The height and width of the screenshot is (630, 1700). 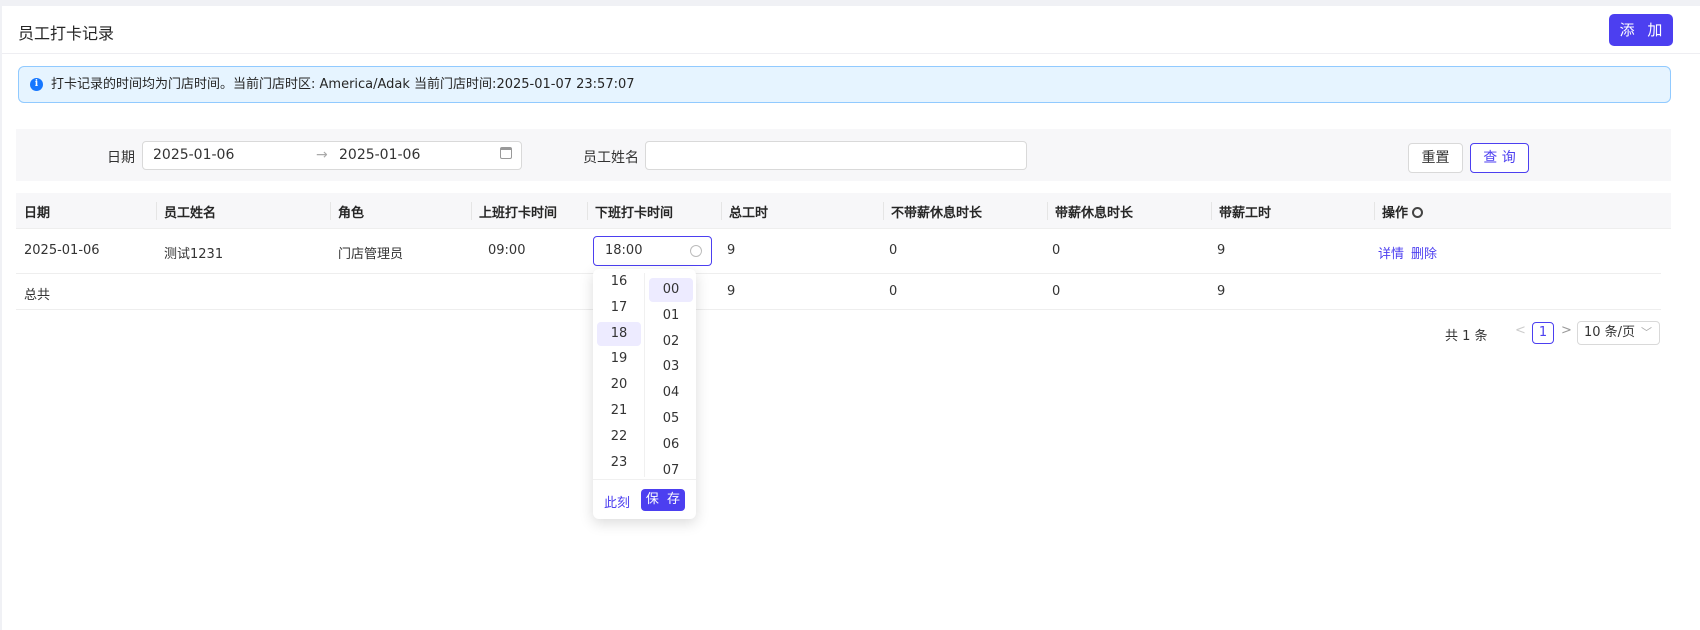 I want to click on cell-paid-hours: 9, so click(x=1221, y=250).